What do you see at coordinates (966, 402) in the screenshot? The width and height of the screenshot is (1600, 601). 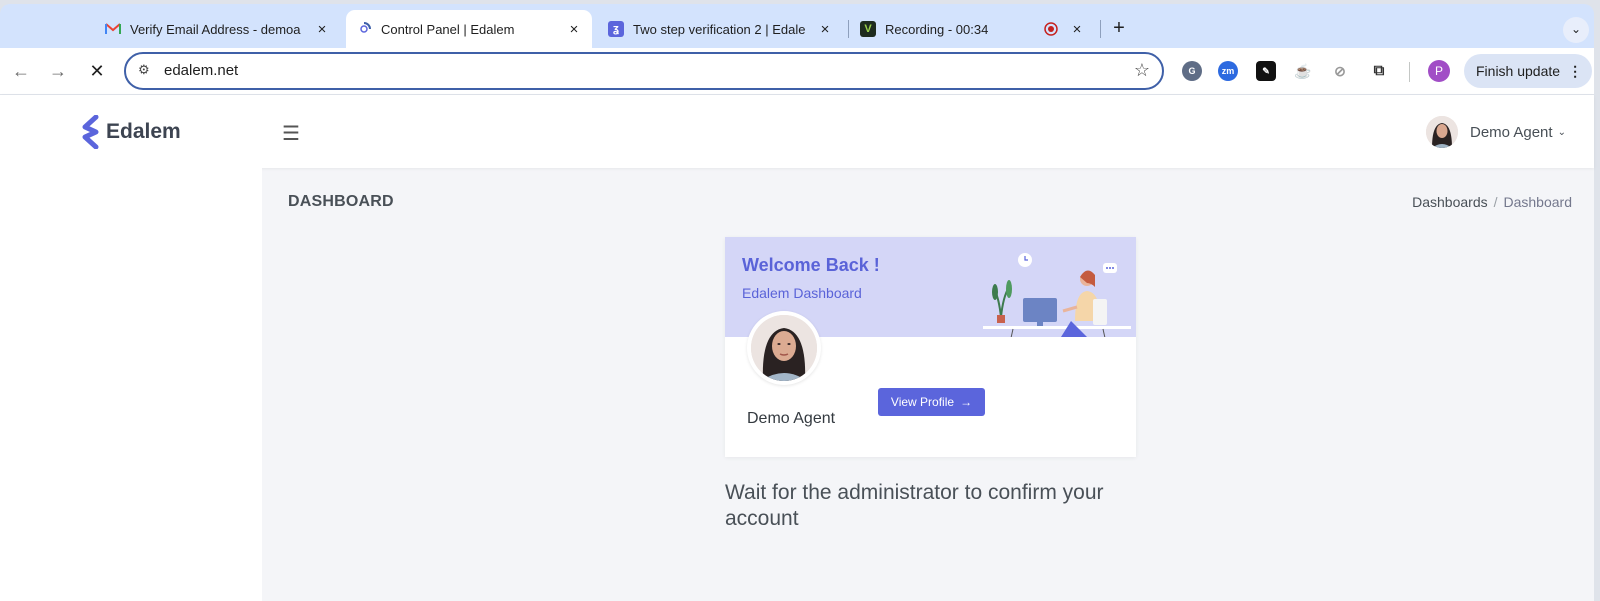 I see `arrow-right-icon: →` at bounding box center [966, 402].